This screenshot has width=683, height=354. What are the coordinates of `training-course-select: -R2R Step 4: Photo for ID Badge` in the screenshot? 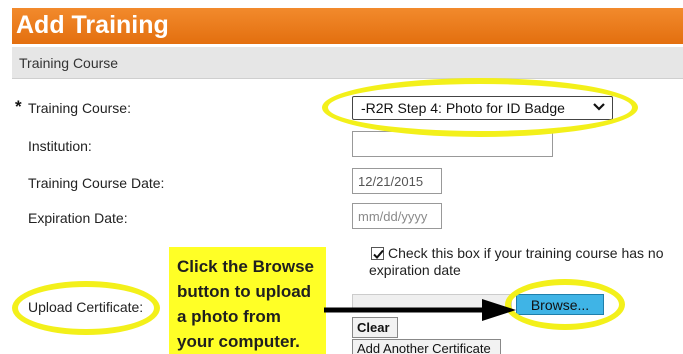 It's located at (482, 108).